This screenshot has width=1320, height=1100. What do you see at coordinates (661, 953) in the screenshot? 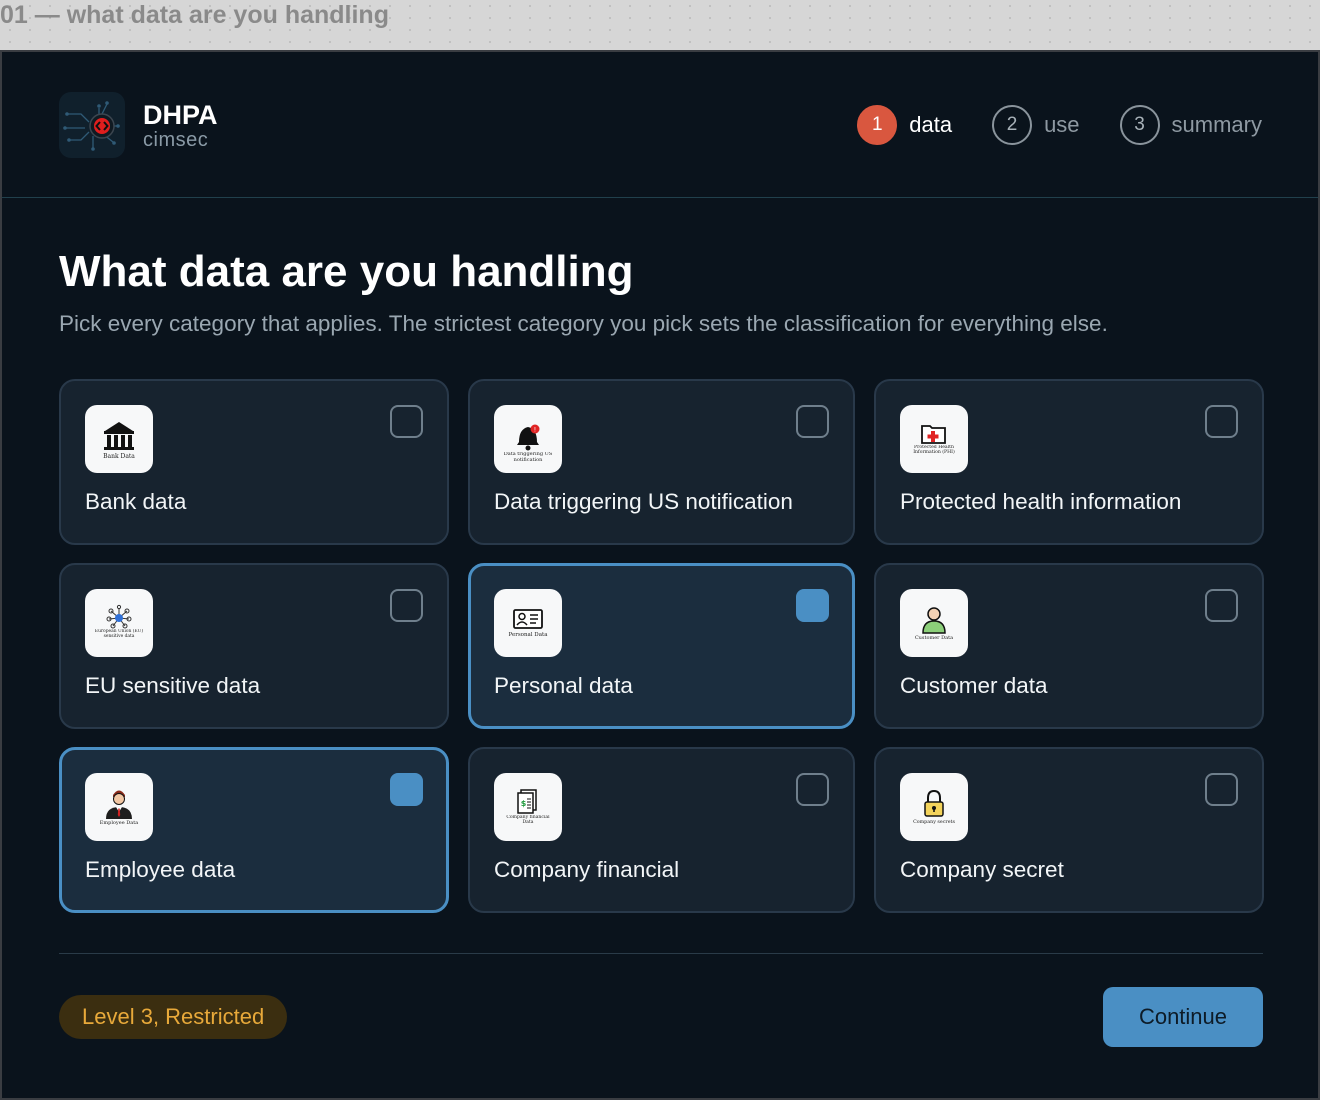
I see `footer-divider` at bounding box center [661, 953].